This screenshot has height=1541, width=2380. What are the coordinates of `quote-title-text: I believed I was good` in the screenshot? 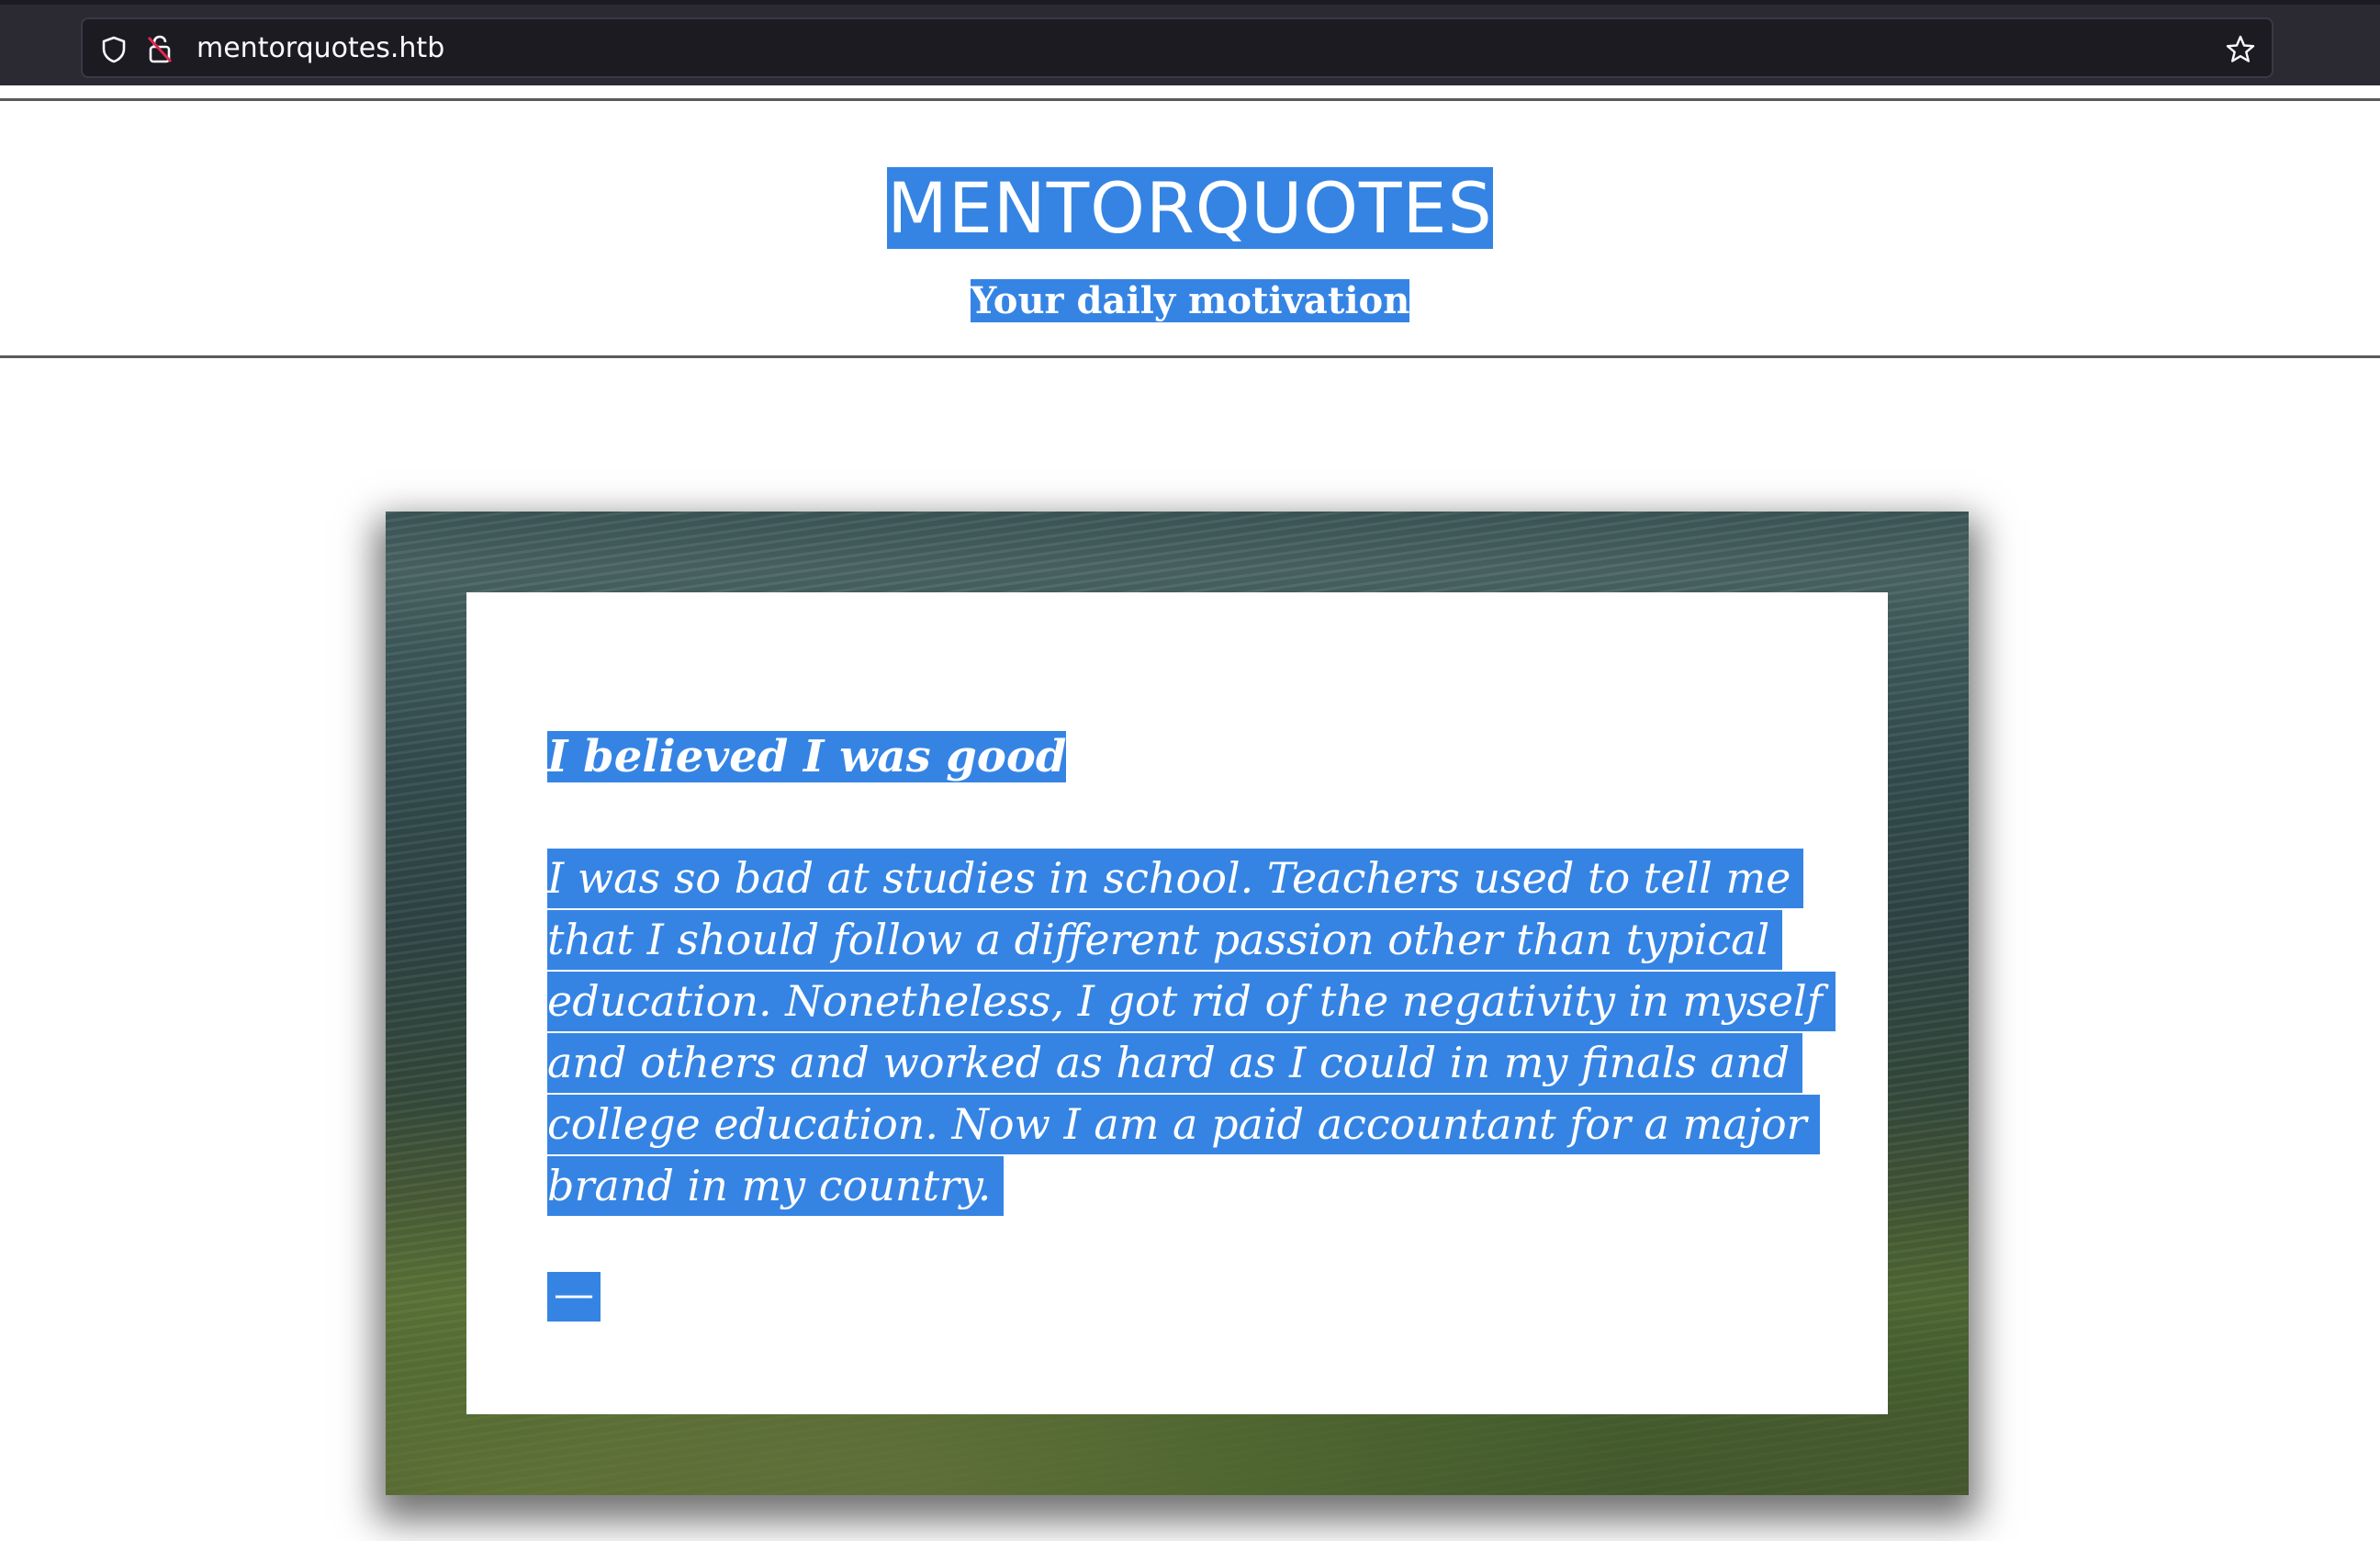 It's located at (807, 756).